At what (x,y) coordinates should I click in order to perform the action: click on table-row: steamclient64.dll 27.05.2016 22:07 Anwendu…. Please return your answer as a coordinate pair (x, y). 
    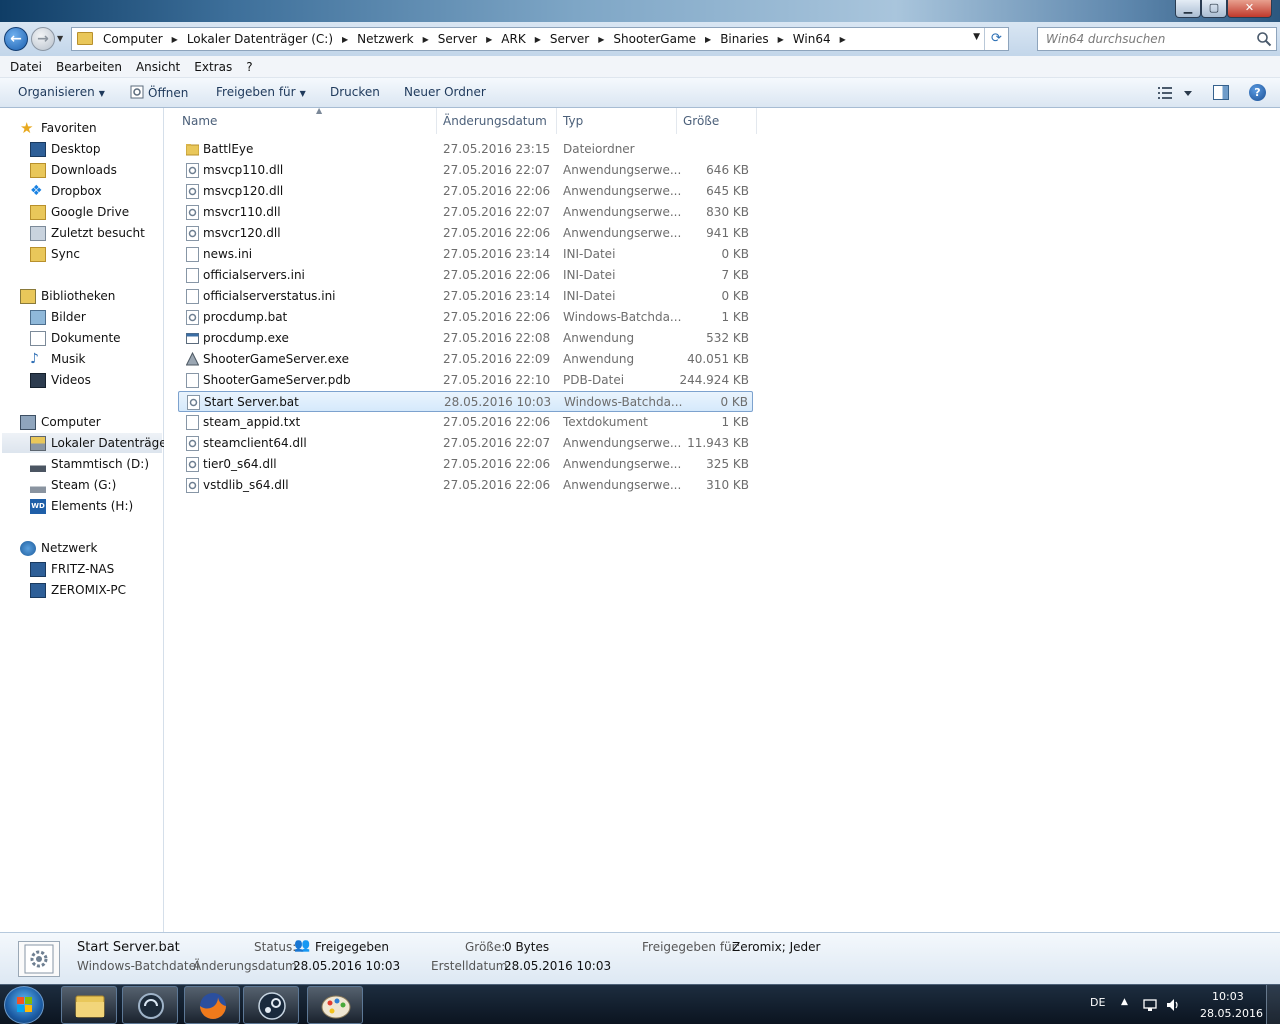
    Looking at the image, I should click on (465, 443).